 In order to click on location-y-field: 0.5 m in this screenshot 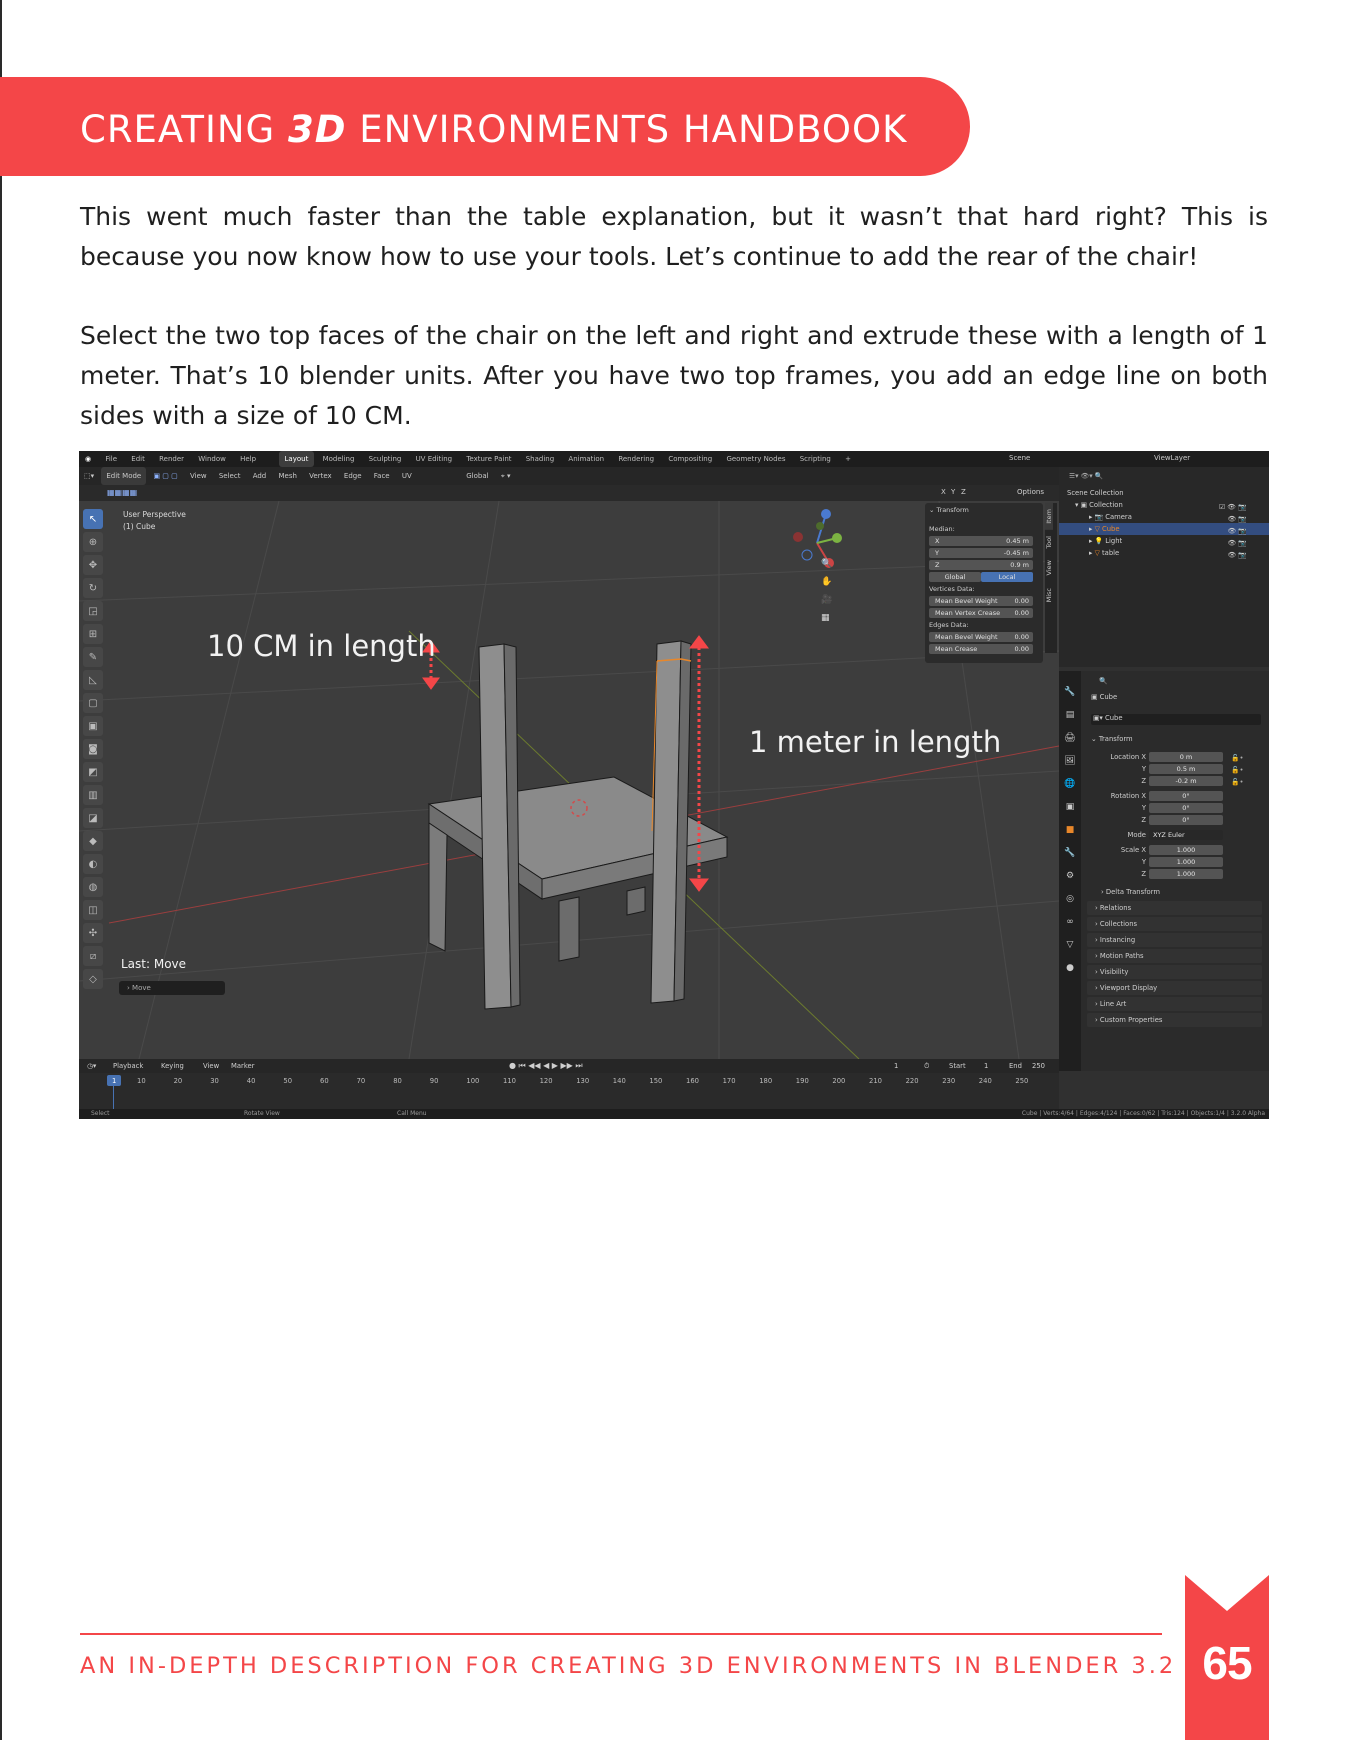, I will do `click(1186, 769)`.